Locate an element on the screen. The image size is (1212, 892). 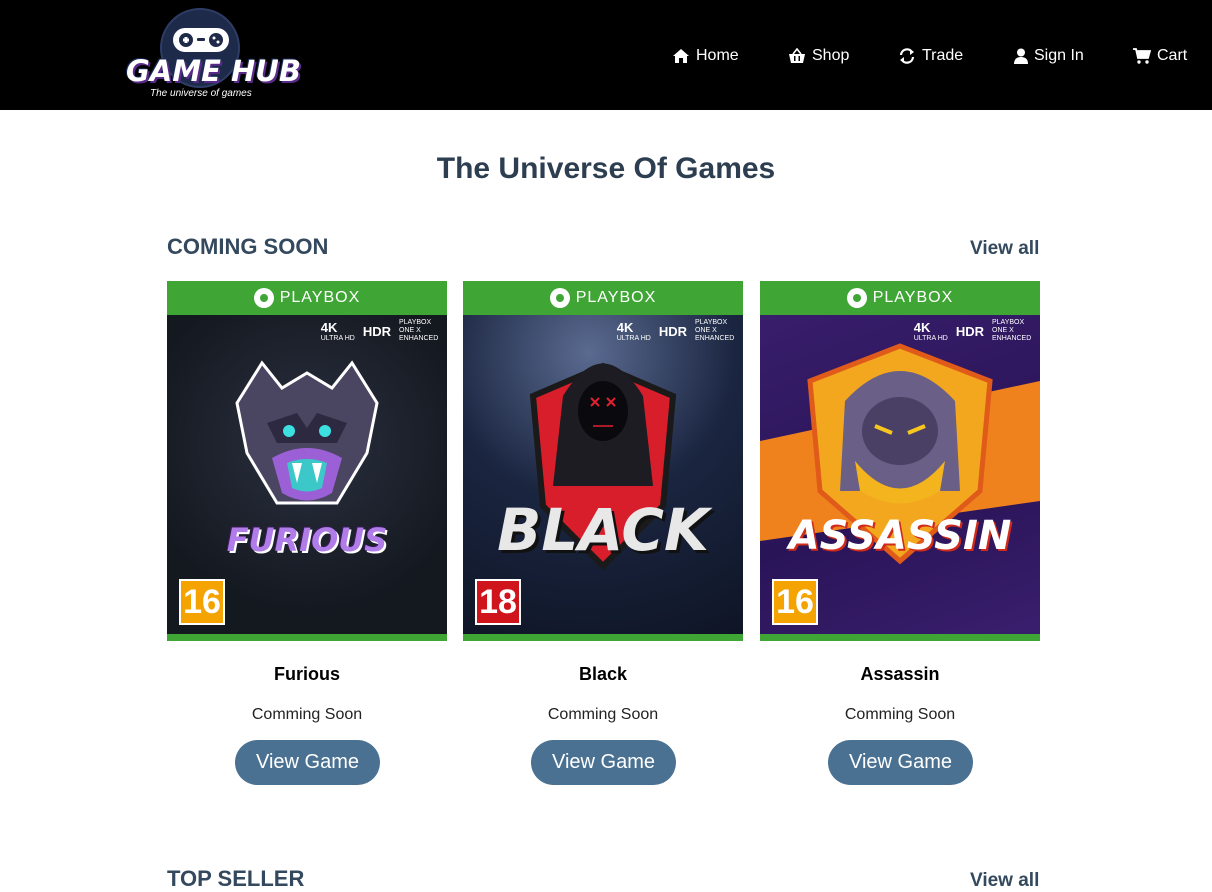
nav-sign-in: Sign In is located at coordinates (1049, 56).